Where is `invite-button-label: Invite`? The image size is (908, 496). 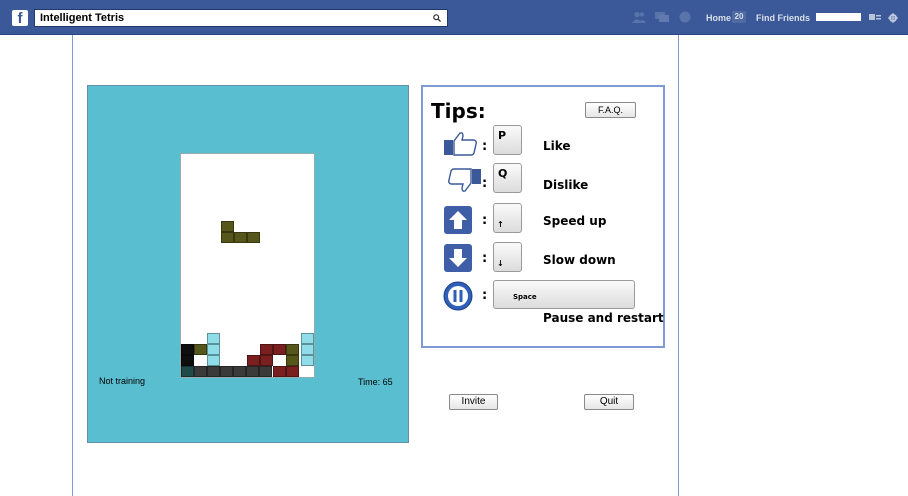 invite-button-label: Invite is located at coordinates (473, 401).